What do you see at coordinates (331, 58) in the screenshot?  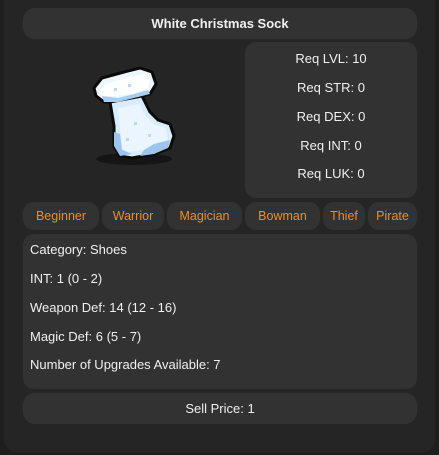 I see `req-level: Req LVL: 10` at bounding box center [331, 58].